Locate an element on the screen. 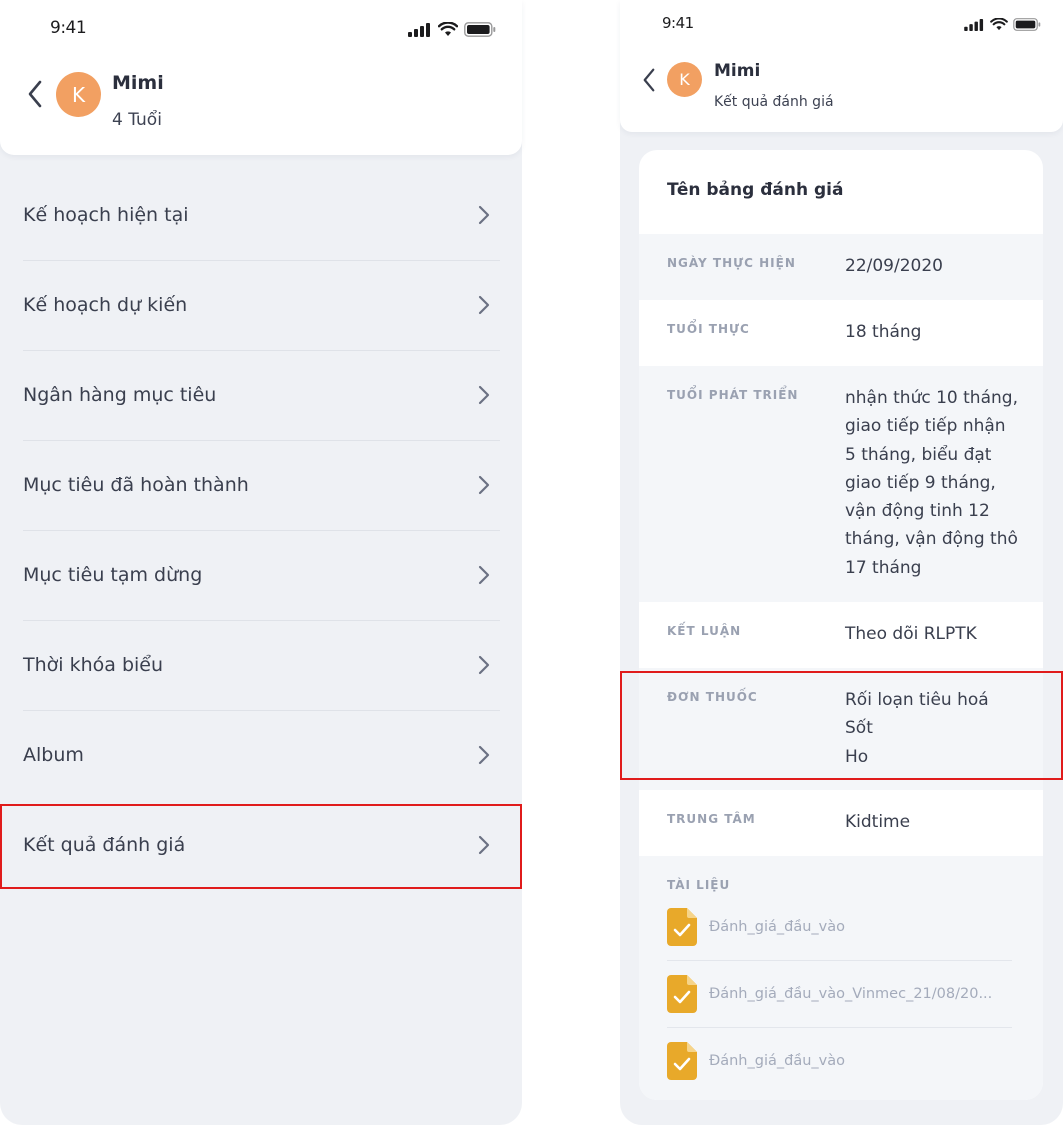 This screenshot has width=1063, height=1125. detail-row-date: NGÀY THỰC HIỆN 22/09/2020 is located at coordinates (841, 267).